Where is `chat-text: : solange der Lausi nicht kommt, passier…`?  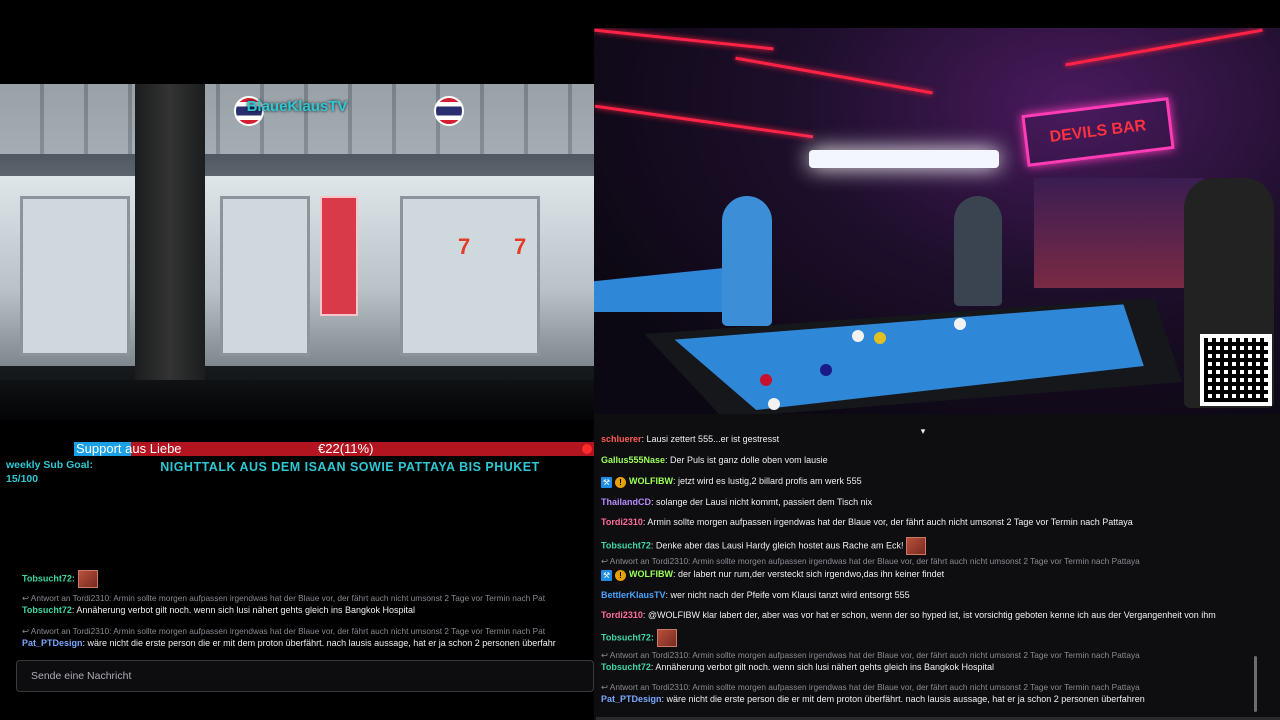 chat-text: : solange der Lausi nicht kommt, passier… is located at coordinates (762, 502).